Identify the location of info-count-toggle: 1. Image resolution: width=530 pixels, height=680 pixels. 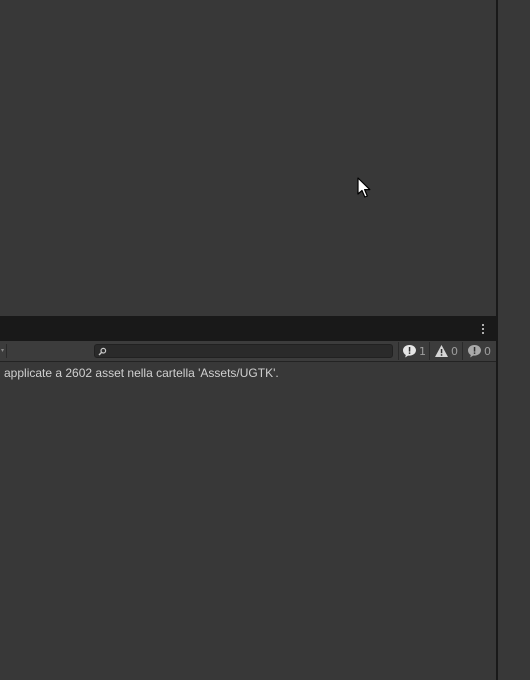
(414, 351).